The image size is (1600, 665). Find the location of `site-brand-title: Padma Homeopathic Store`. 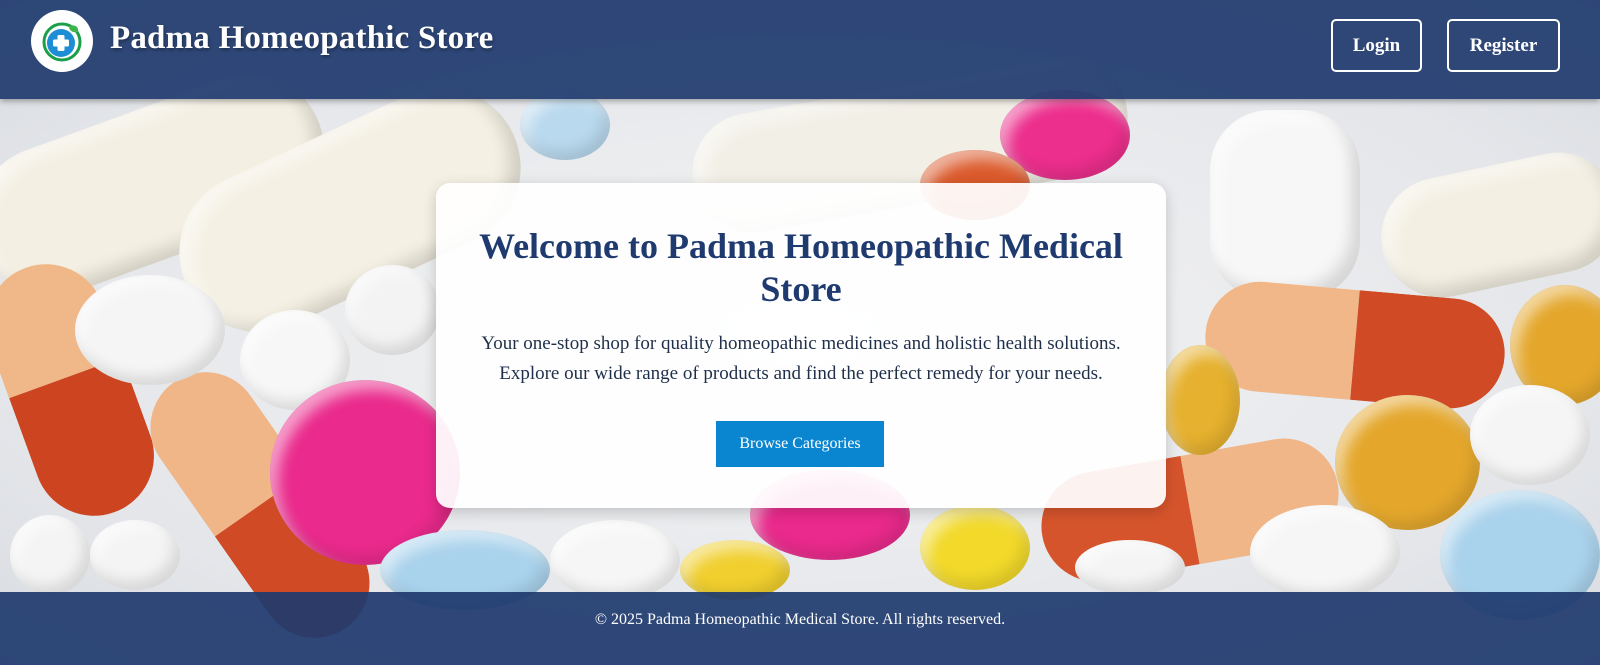

site-brand-title: Padma Homeopathic Store is located at coordinates (301, 38).